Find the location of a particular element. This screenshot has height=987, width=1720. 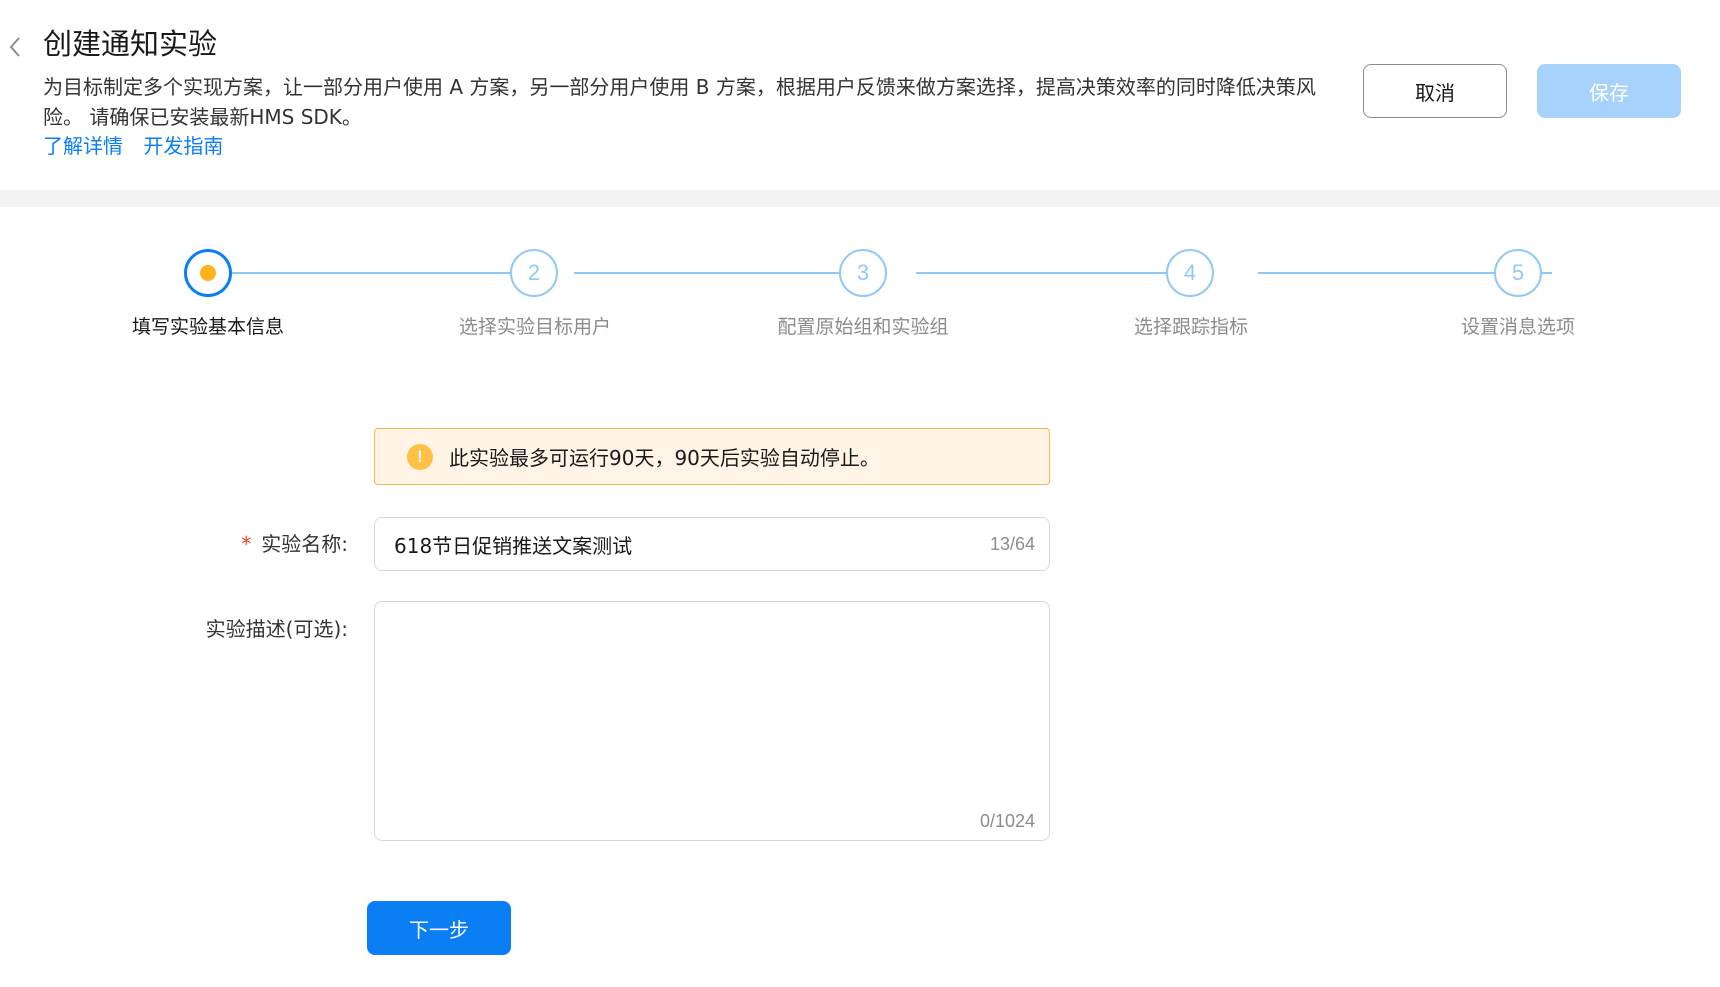

step-1-indicator is located at coordinates (208, 273).